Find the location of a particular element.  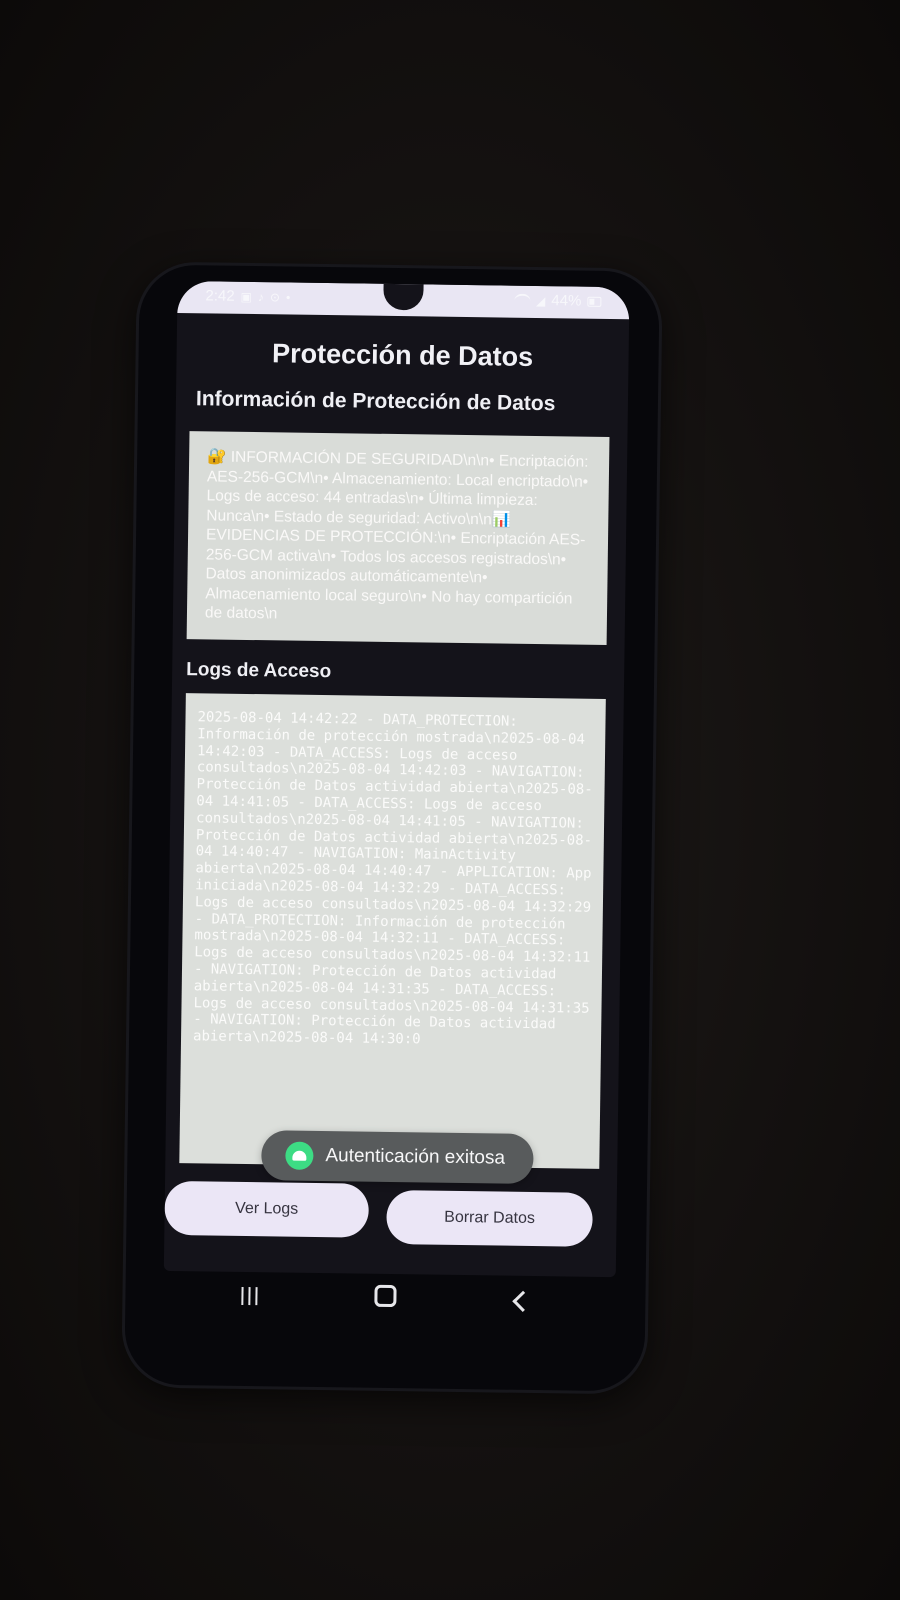

status-left: 2:42 ▣ ♪ ⊙ • is located at coordinates (247, 296).